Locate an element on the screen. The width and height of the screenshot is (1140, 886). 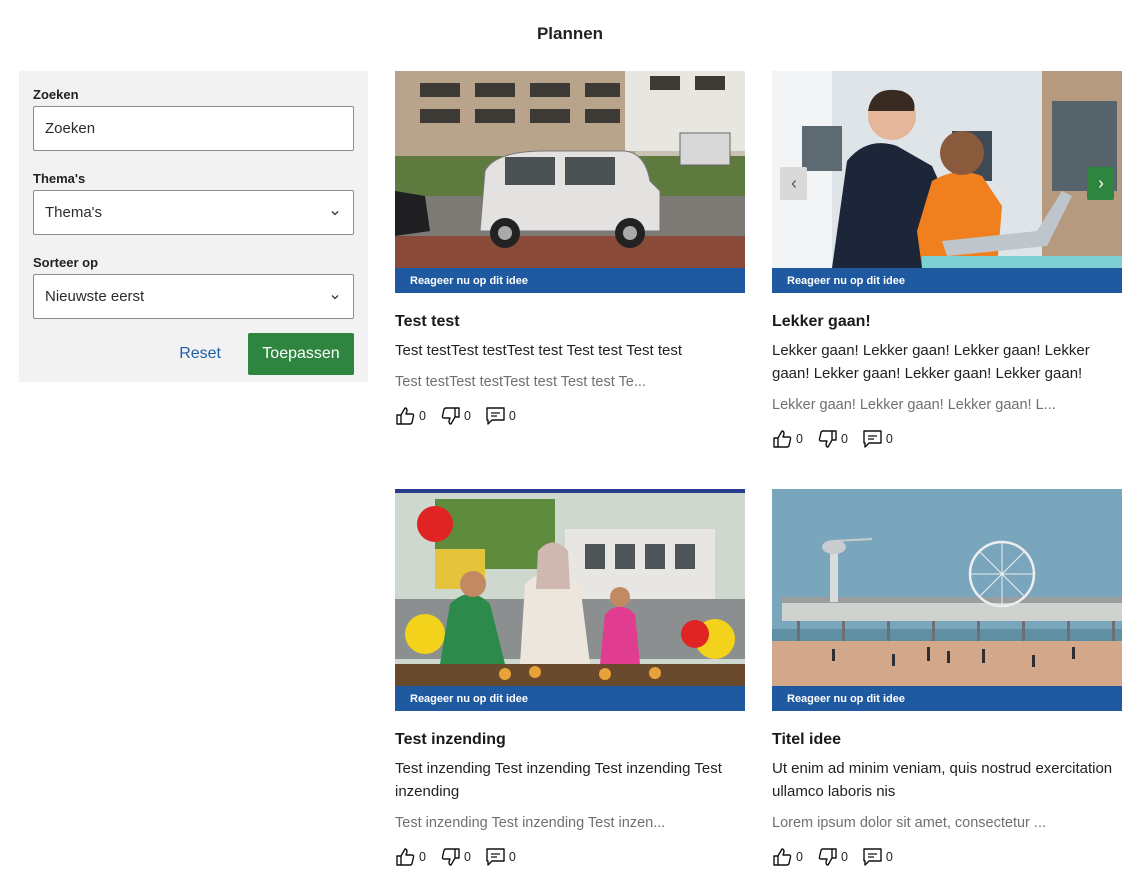
card-image-carousel: Reageer nu op dit idee is located at coordinates (947, 182).